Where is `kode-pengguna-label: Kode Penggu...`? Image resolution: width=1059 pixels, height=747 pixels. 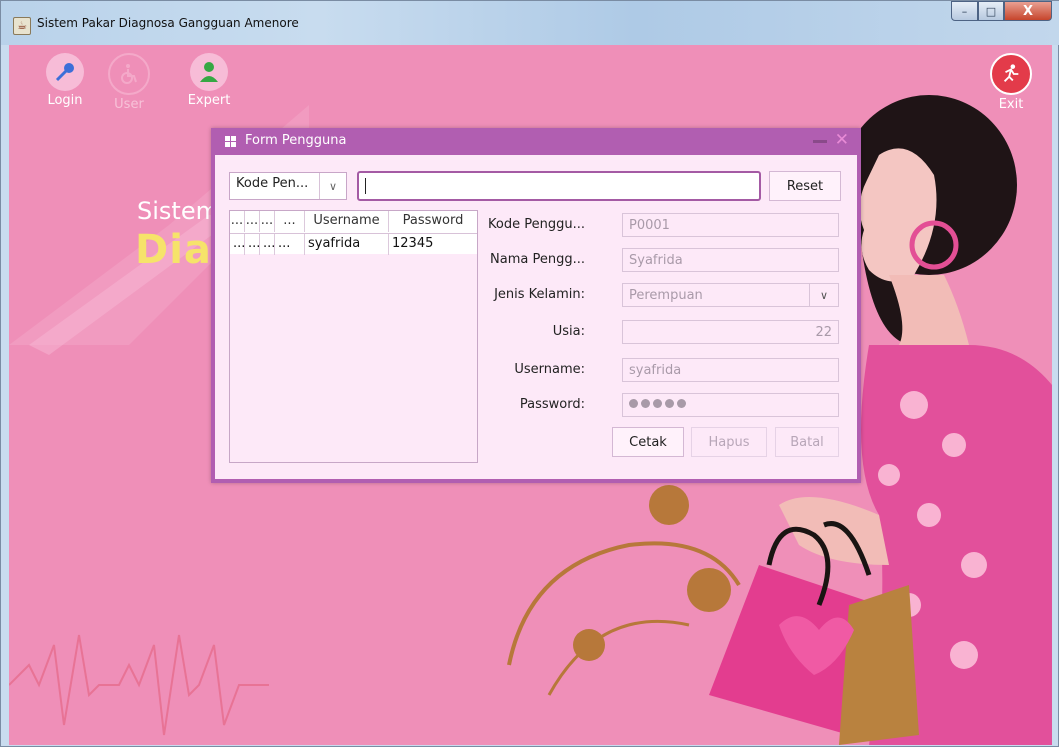
kode-pengguna-label: Kode Penggu... is located at coordinates (536, 224).